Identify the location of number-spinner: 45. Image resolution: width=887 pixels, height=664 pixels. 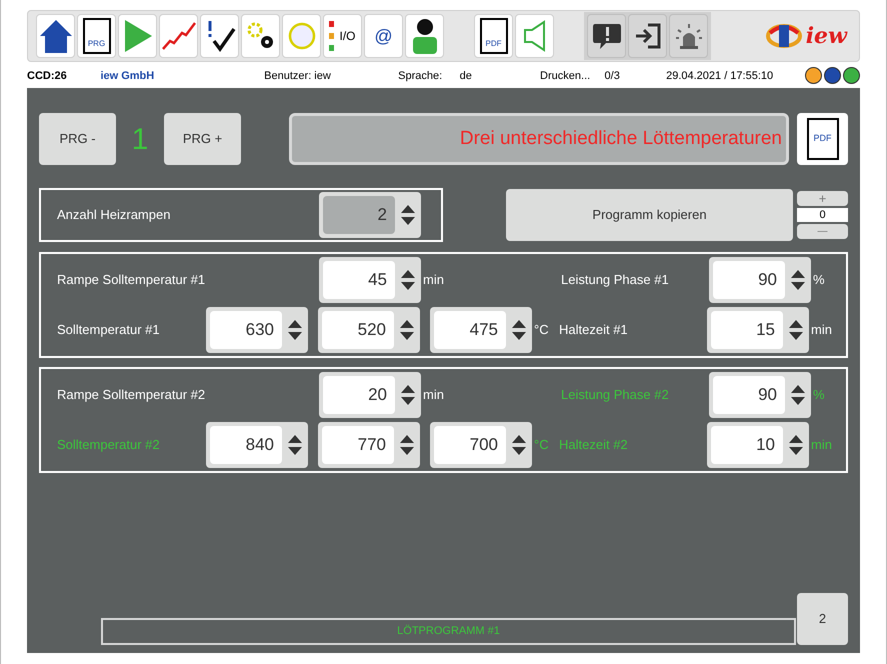
(370, 280).